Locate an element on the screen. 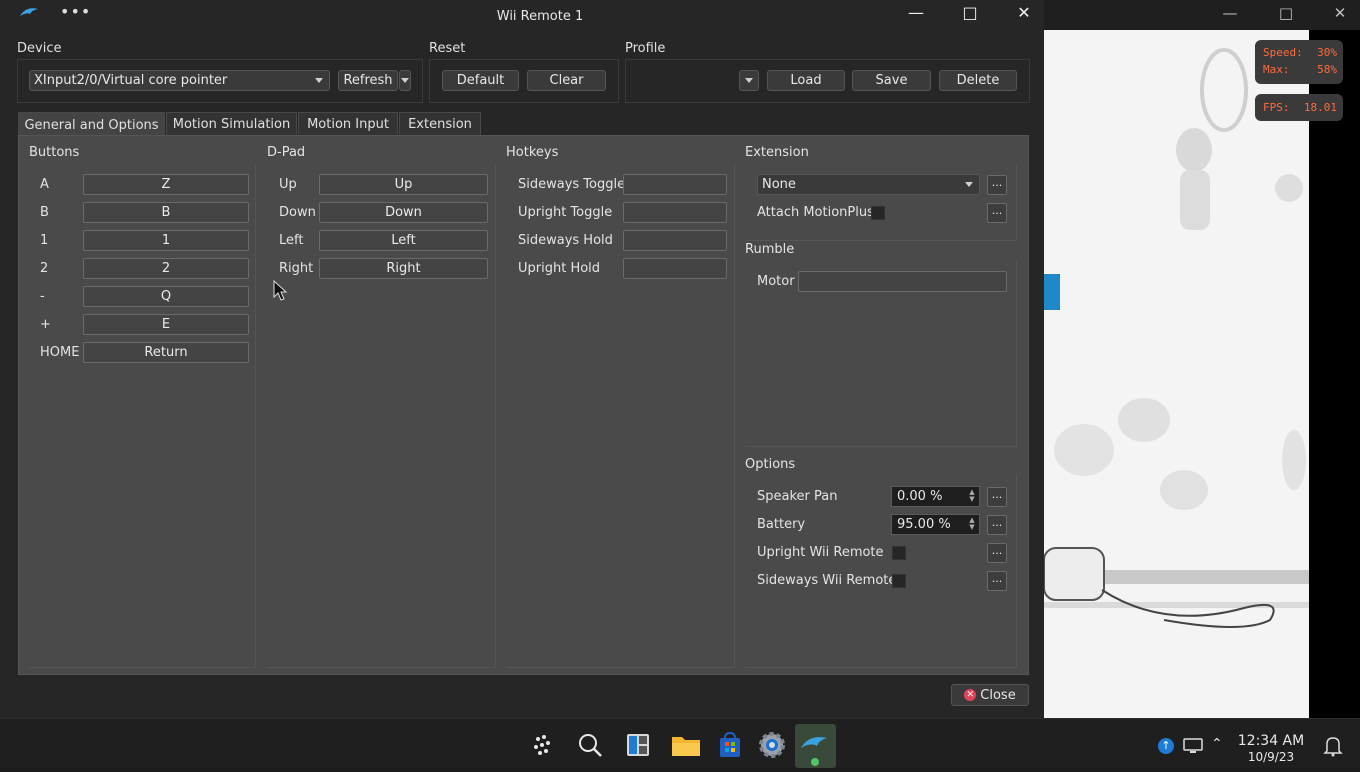 The image size is (1360, 772). button-1-label: 1 is located at coordinates (44, 240).